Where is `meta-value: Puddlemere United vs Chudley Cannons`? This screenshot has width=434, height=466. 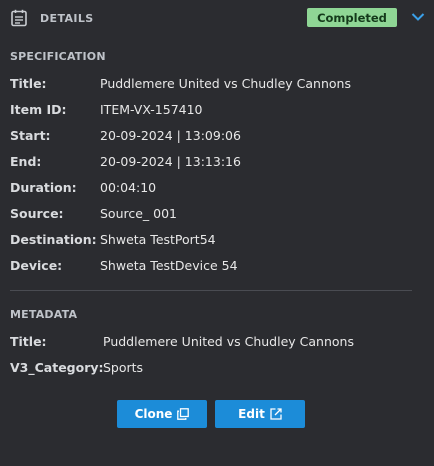 meta-value: Puddlemere United vs Chudley Cannons is located at coordinates (228, 341).